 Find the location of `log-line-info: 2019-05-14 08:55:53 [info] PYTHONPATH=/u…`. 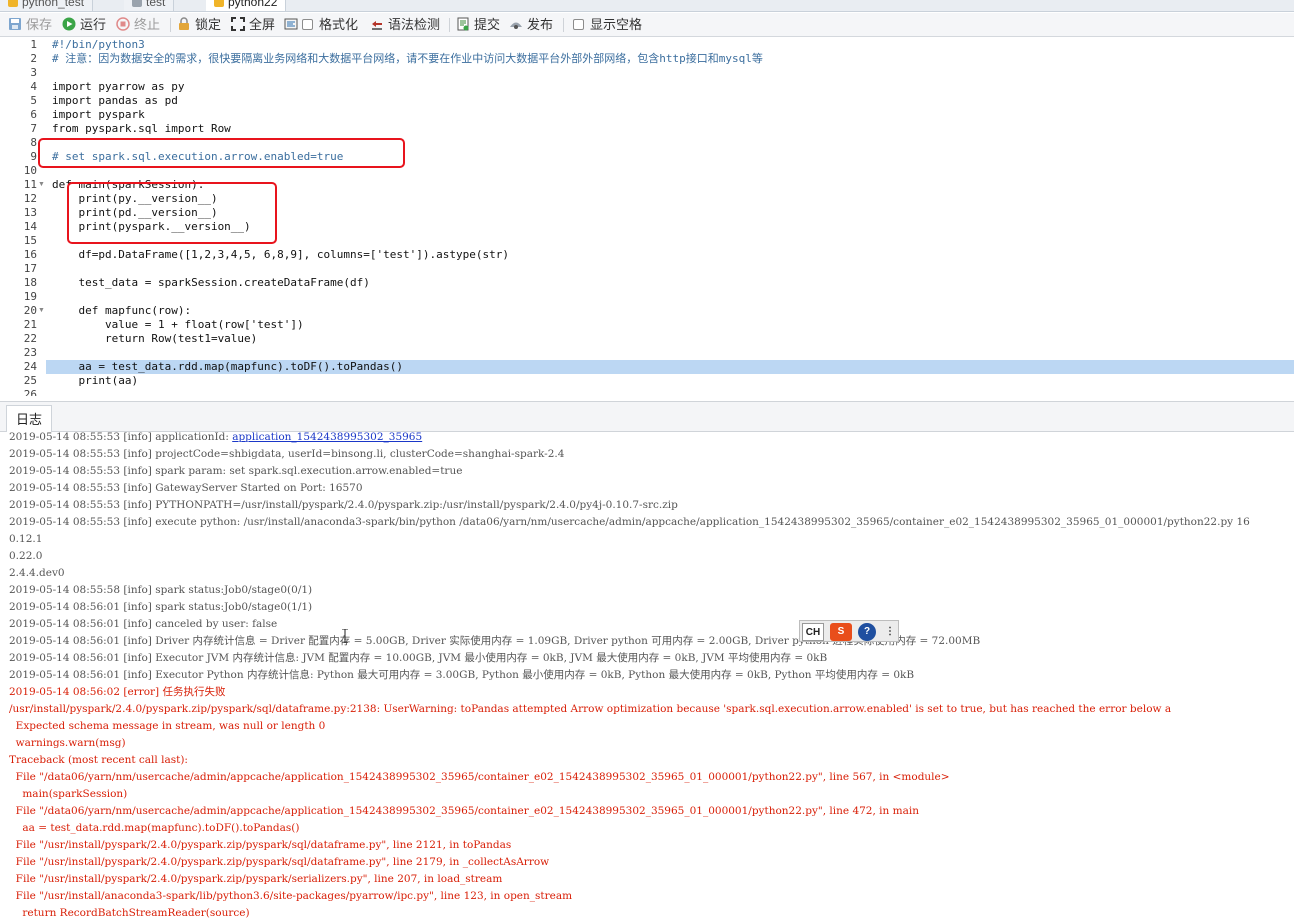

log-line-info: 2019-05-14 08:55:53 [info] PYTHONPATH=/u… is located at coordinates (651, 505).